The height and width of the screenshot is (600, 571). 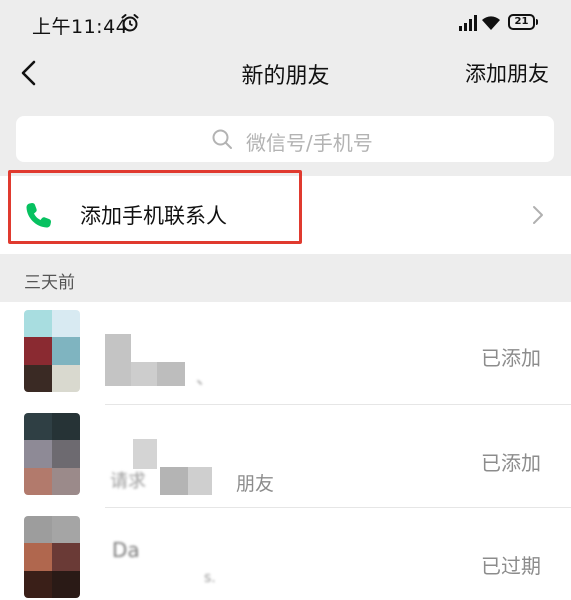 What do you see at coordinates (511, 566) in the screenshot?
I see `friend-status: 已过期` at bounding box center [511, 566].